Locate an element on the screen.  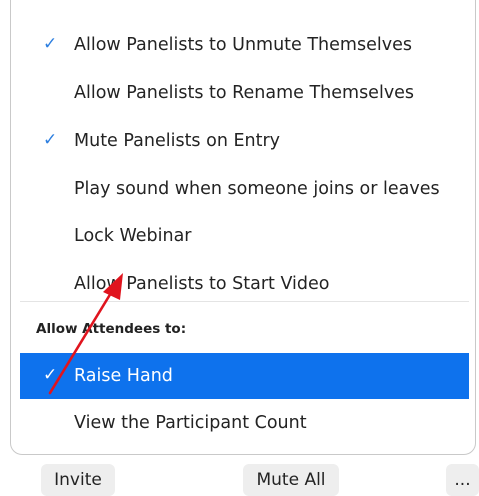
menu-item-participant-count: View the Participant Count is located at coordinates (243, 423).